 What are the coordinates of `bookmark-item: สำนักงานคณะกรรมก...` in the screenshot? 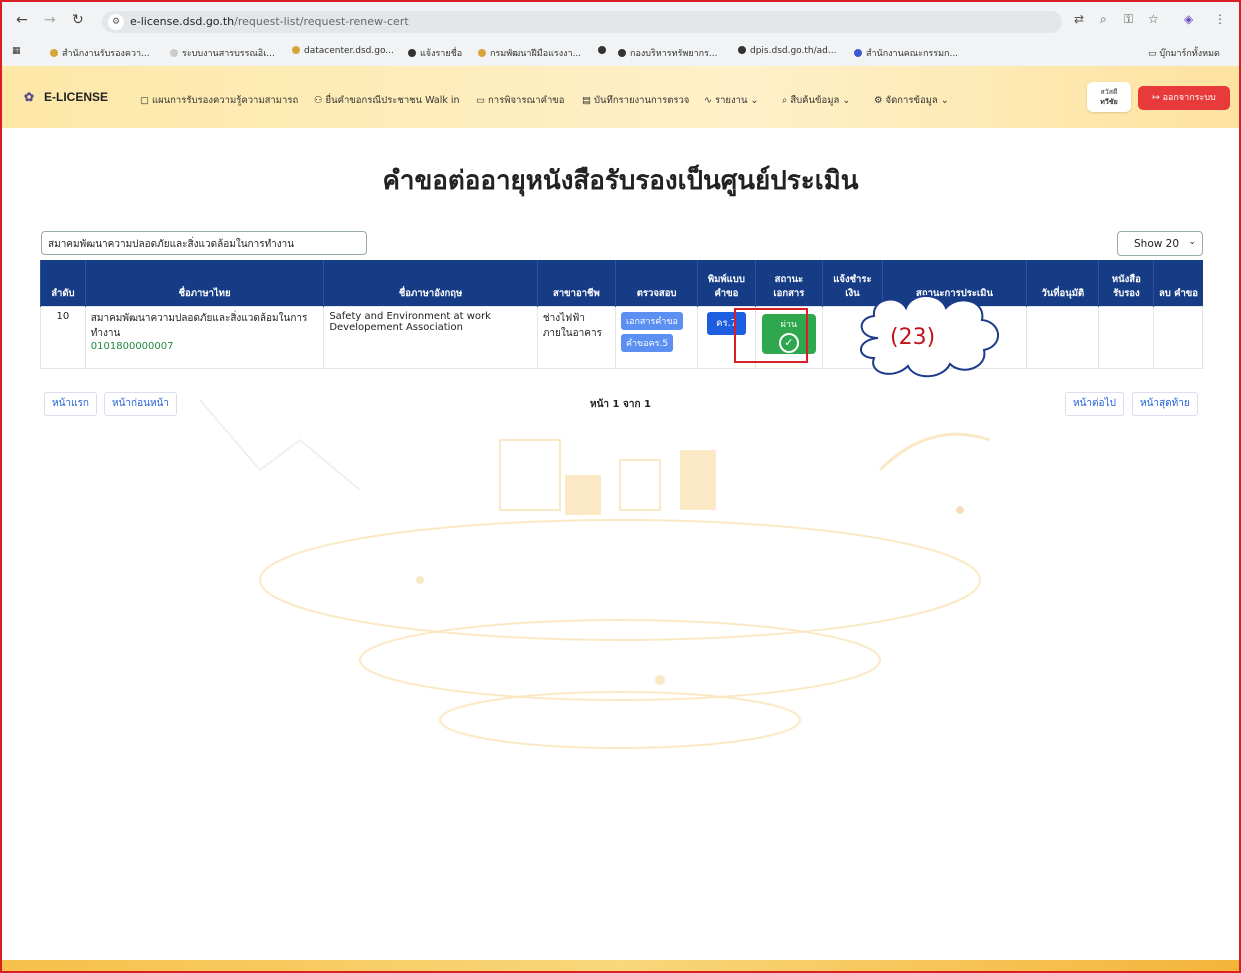 It's located at (906, 53).